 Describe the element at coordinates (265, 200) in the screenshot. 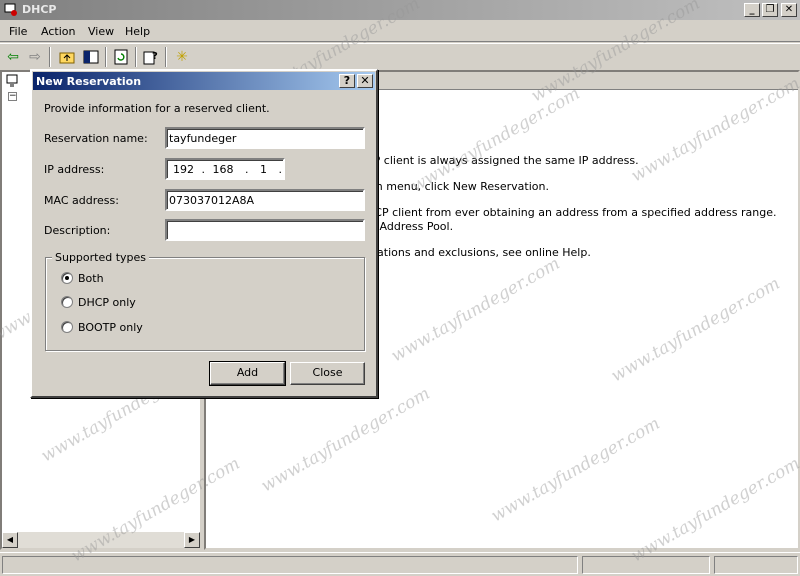

I see `mac-address-field: 073037012A8A` at that location.